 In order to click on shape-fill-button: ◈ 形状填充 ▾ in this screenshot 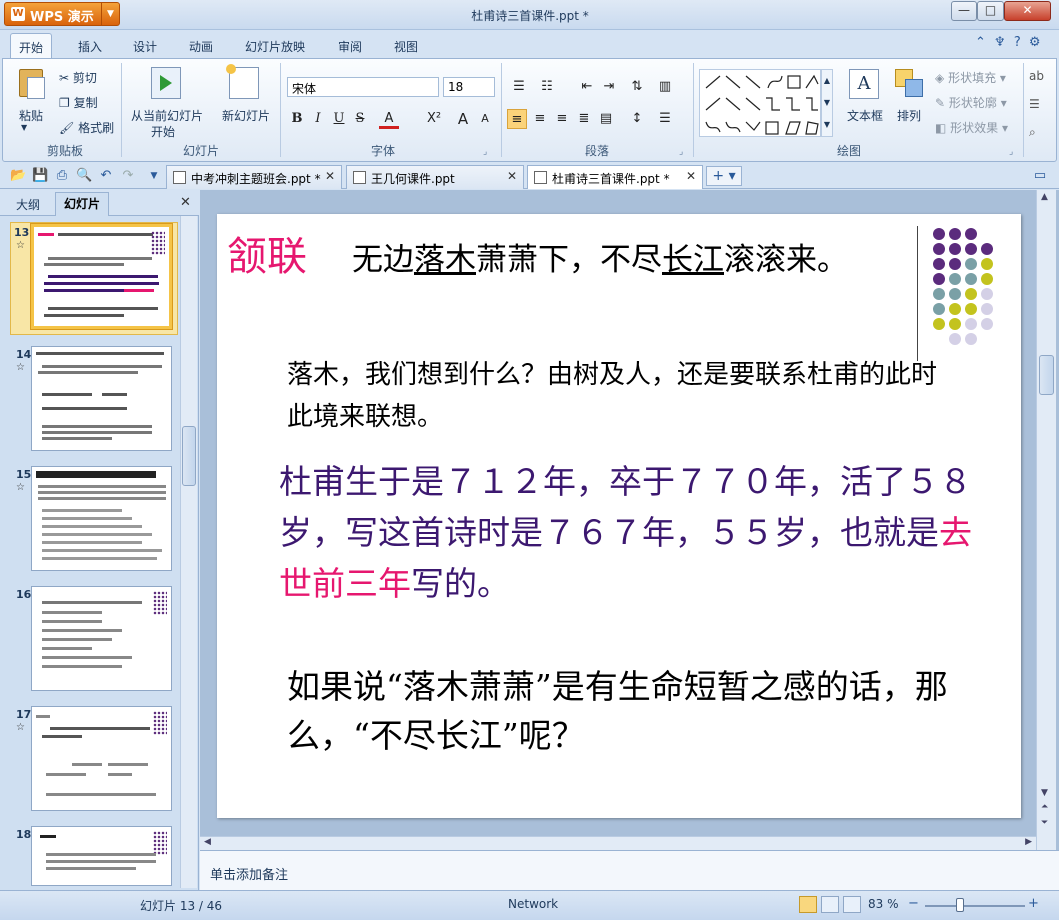, I will do `click(970, 77)`.